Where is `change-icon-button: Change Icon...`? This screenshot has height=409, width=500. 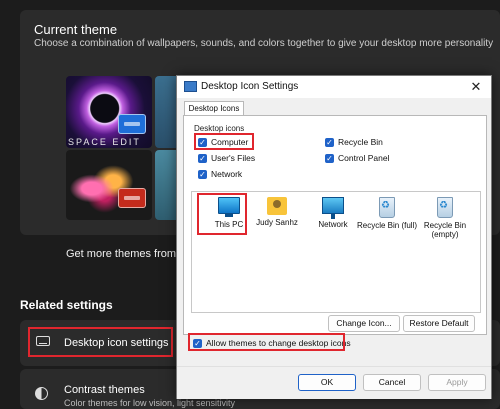 change-icon-button: Change Icon... is located at coordinates (364, 323).